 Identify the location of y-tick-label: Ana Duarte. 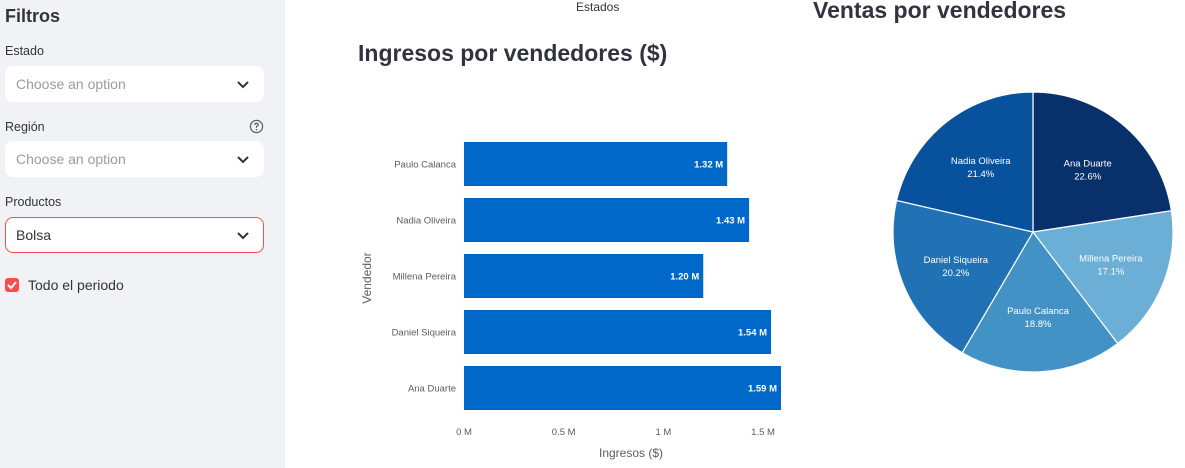
(432, 389).